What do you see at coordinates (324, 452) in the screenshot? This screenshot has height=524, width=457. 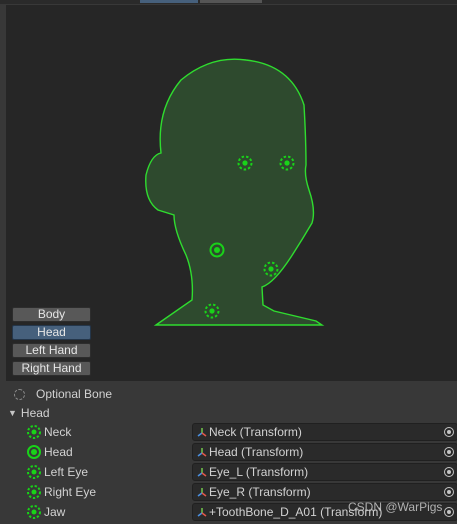 I see `bone-object-field: Head (Transform)` at bounding box center [324, 452].